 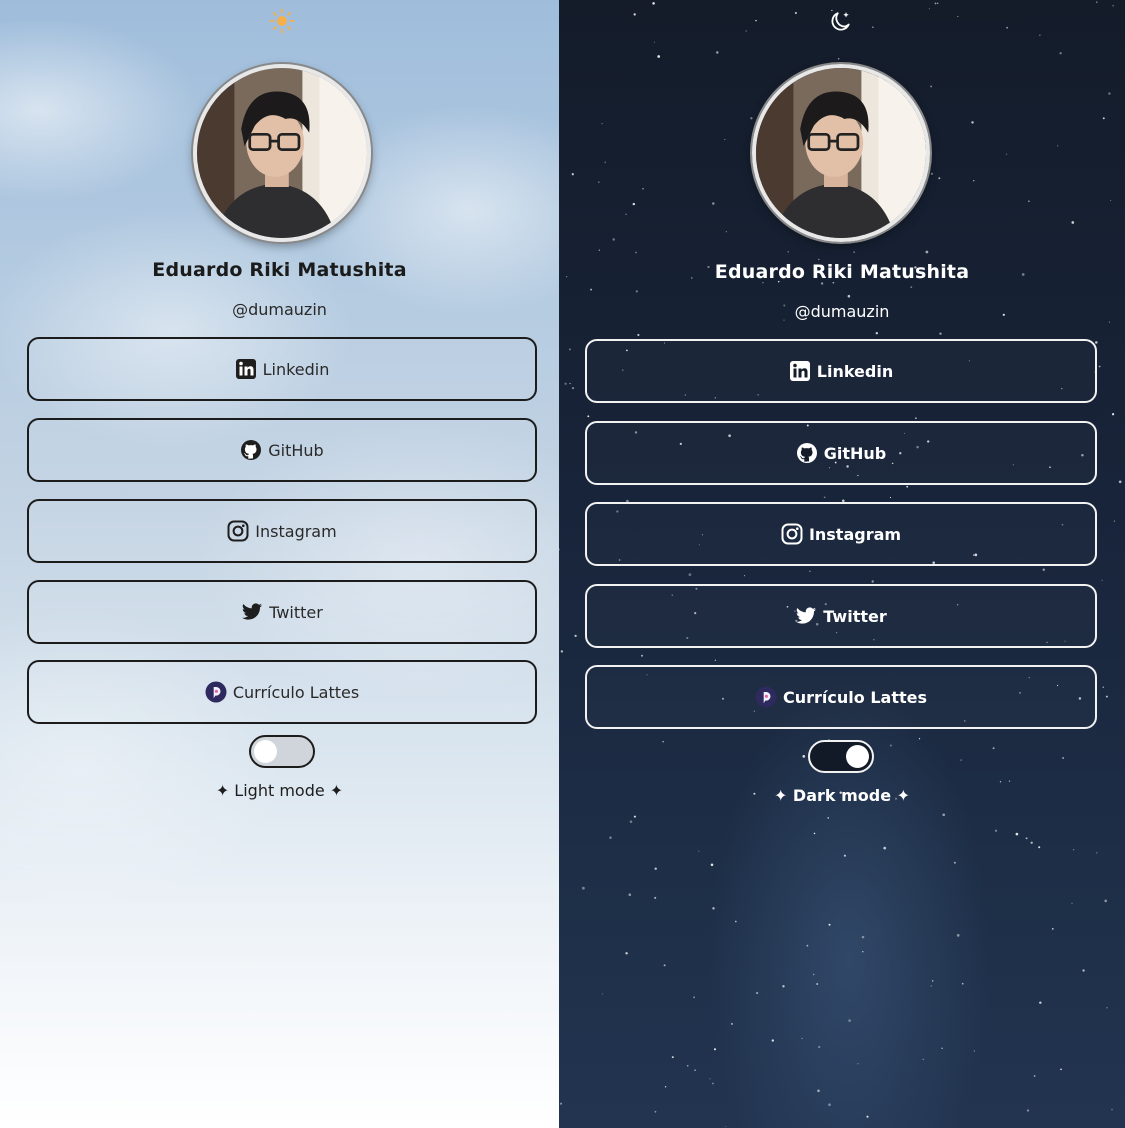 I want to click on mode-label: ✦ Dark mode ✦, so click(x=842, y=795).